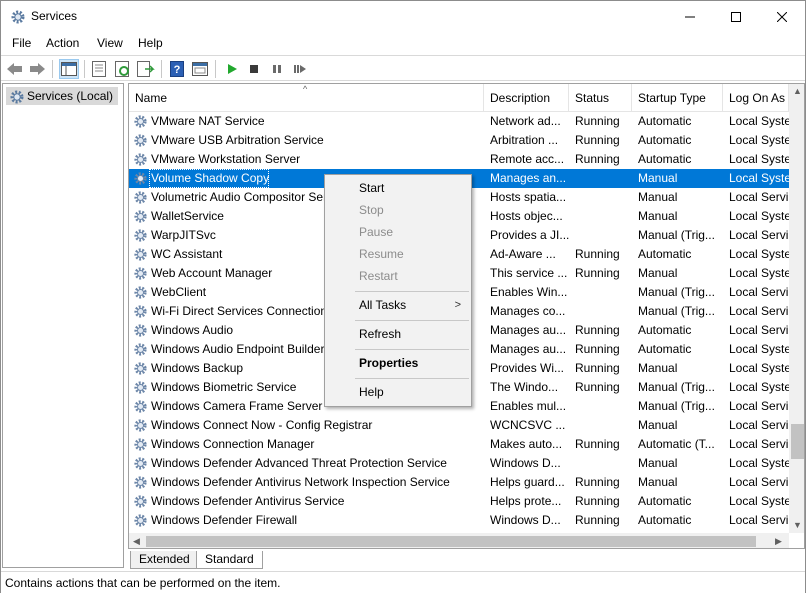 Image resolution: width=806 pixels, height=593 pixels. Describe the element at coordinates (232, 69) in the screenshot. I see `start-service-icon` at that location.